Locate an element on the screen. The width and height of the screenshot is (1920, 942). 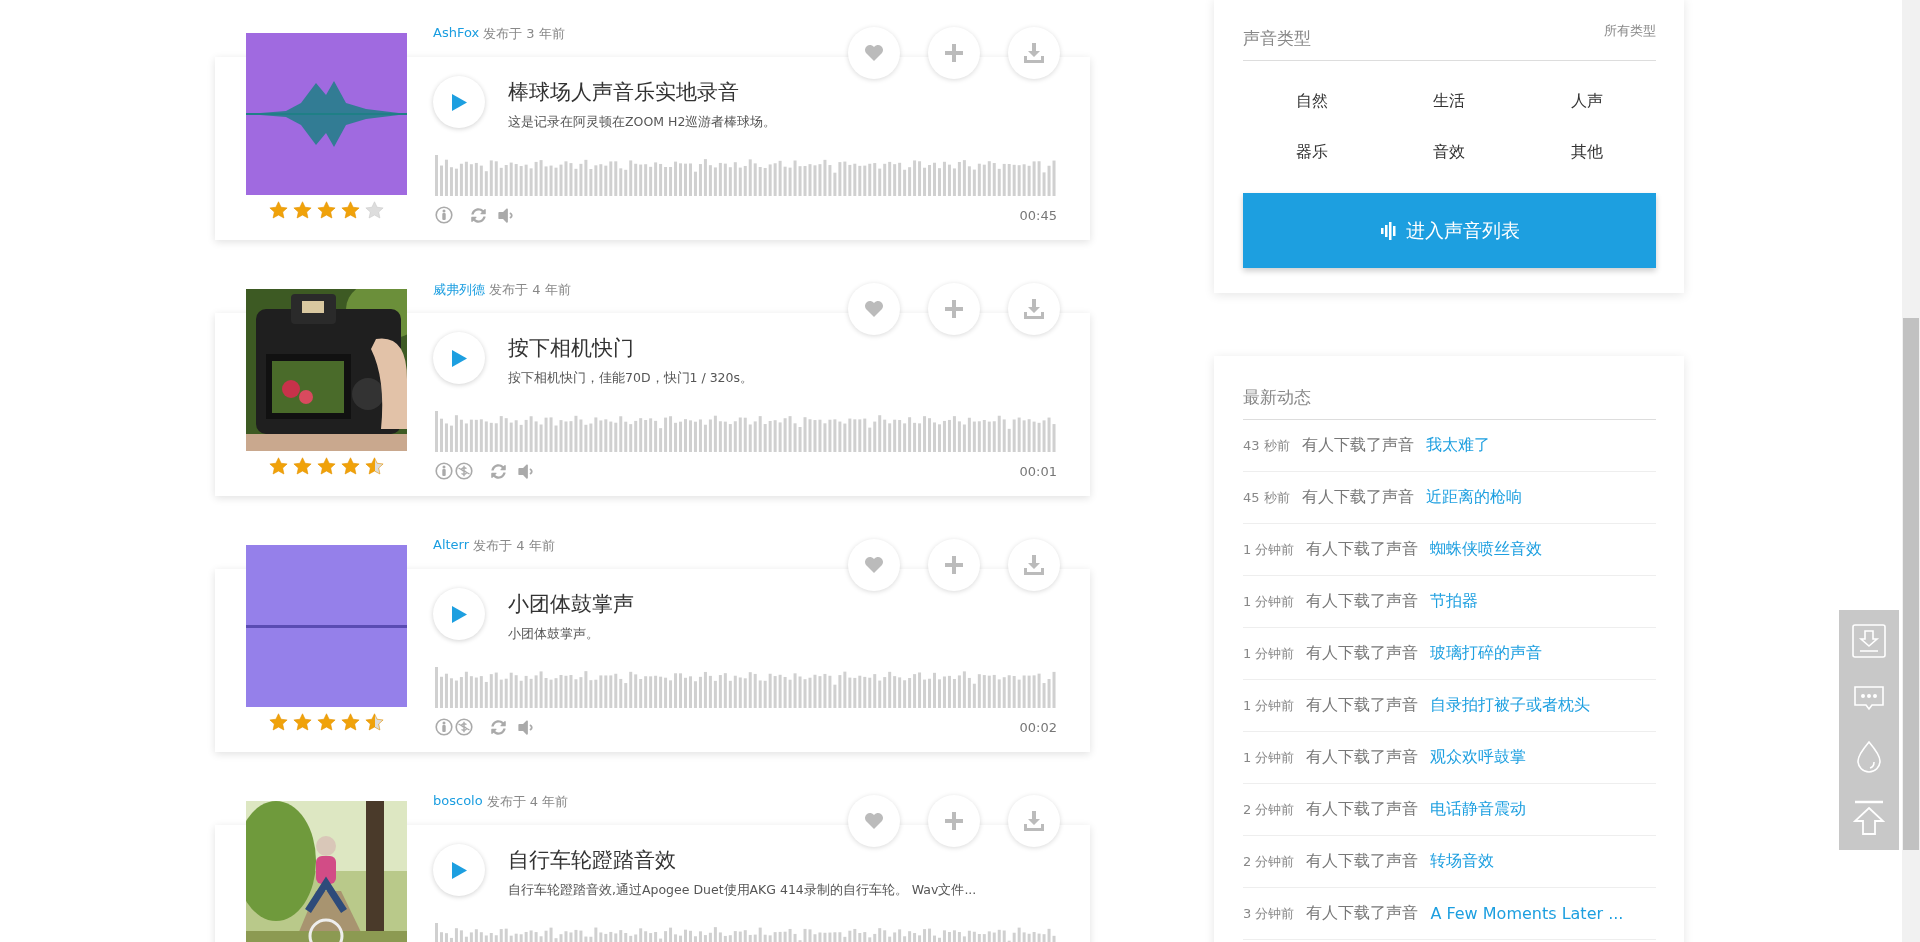
panel-title: 最新动态 is located at coordinates (1277, 397).